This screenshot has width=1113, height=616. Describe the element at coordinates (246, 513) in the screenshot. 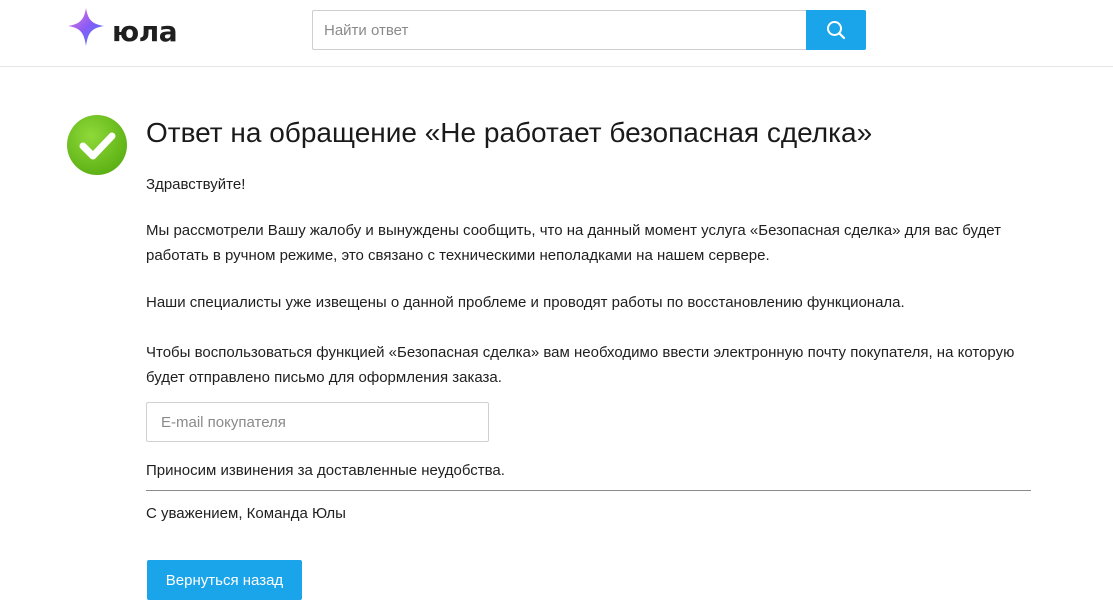

I see `signature-text: С уважением, Команда Юлы` at that location.